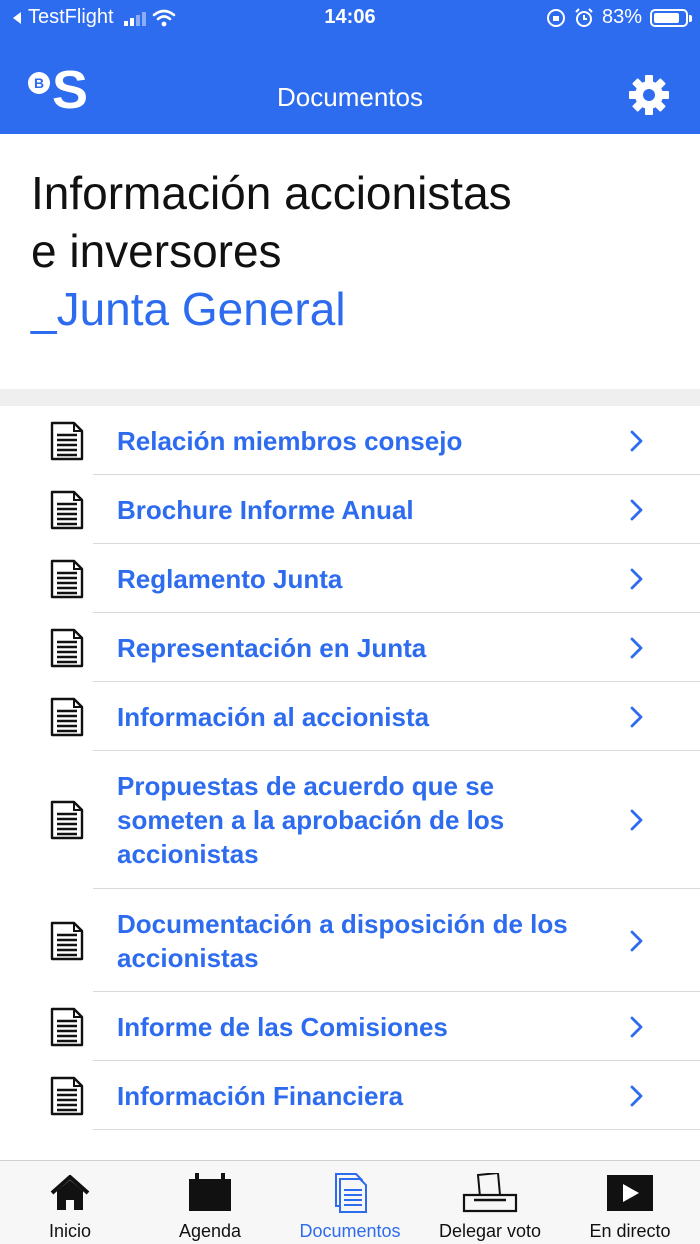 The image size is (700, 1244). I want to click on tab-documentos: Documentos, so click(350, 1202).